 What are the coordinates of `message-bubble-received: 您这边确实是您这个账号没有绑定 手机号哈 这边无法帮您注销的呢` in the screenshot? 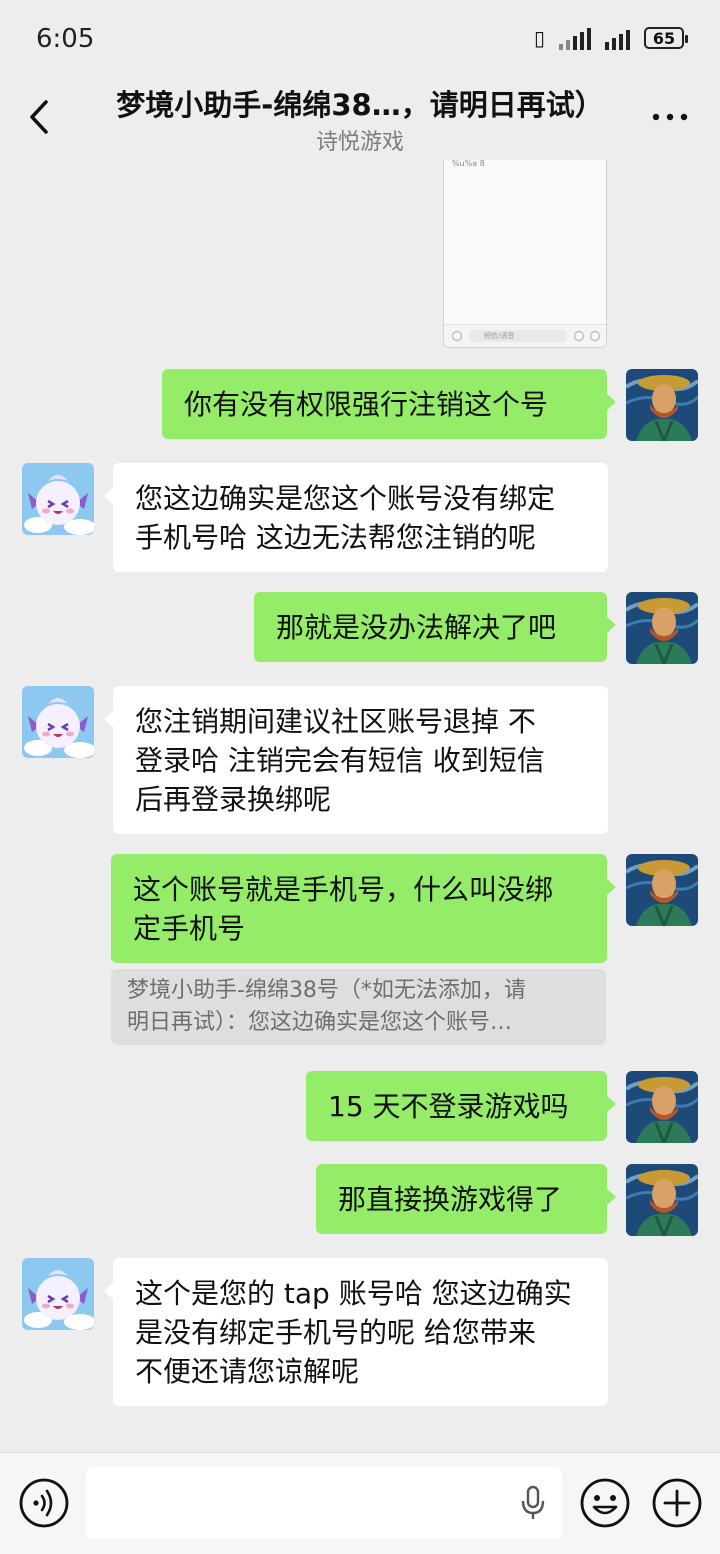 It's located at (356, 517).